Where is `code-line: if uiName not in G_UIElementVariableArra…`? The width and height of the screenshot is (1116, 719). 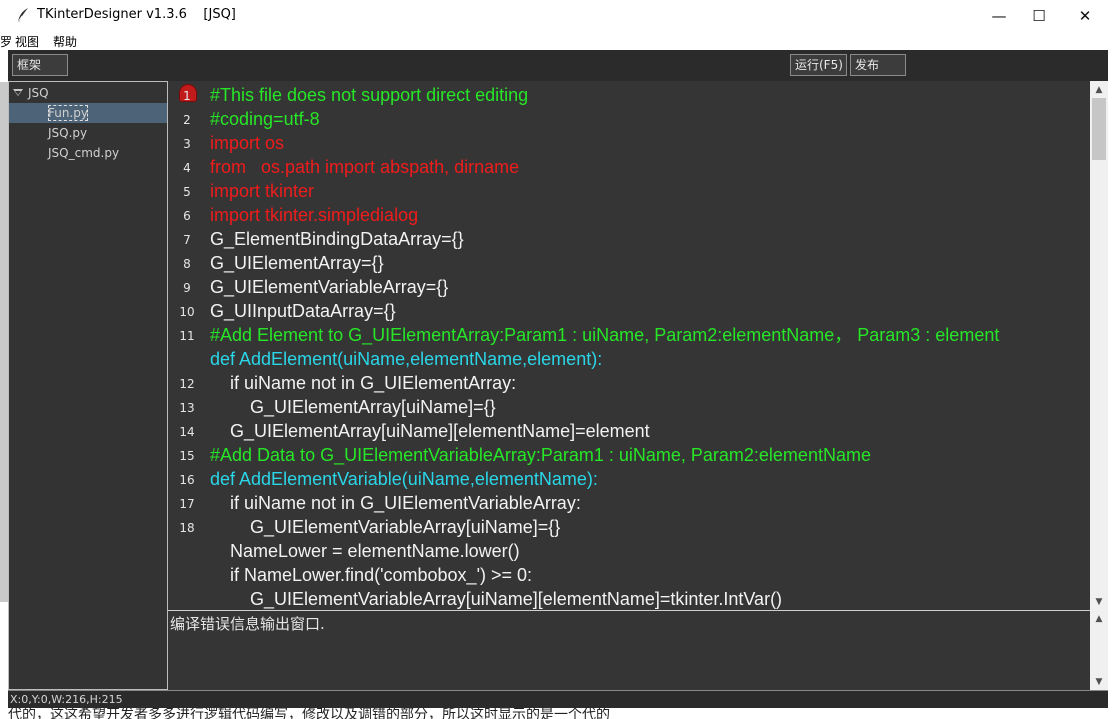 code-line: if uiName not in G_UIElementVariableArra… is located at coordinates (395, 503).